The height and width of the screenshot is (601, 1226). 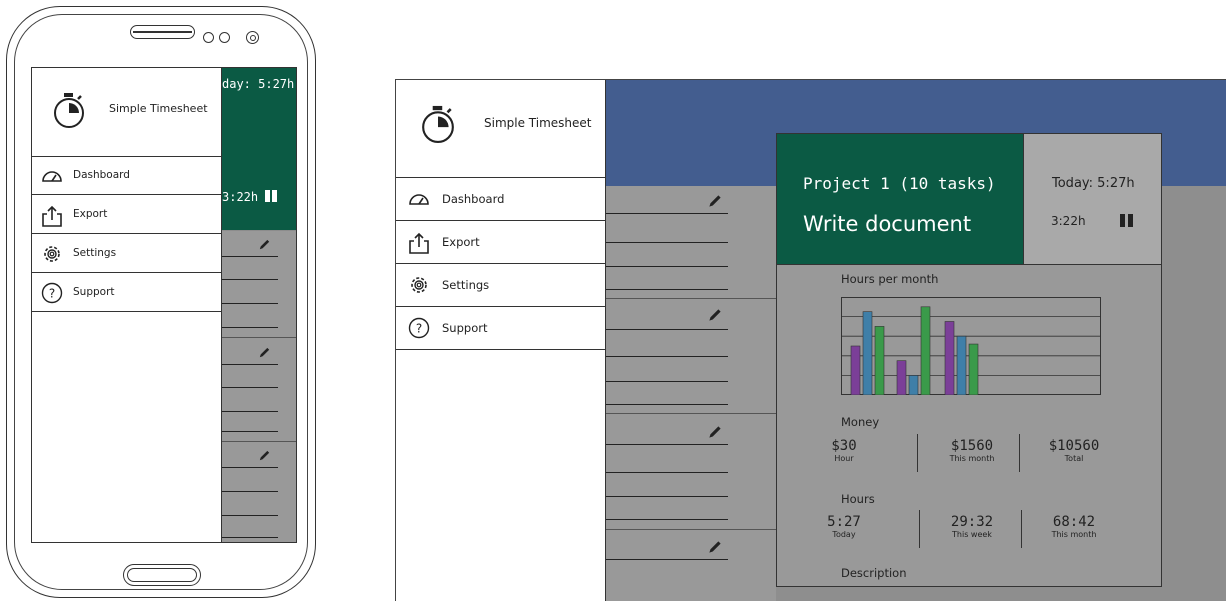 I want to click on project-title: Project 1 (10 tasks), so click(x=899, y=183).